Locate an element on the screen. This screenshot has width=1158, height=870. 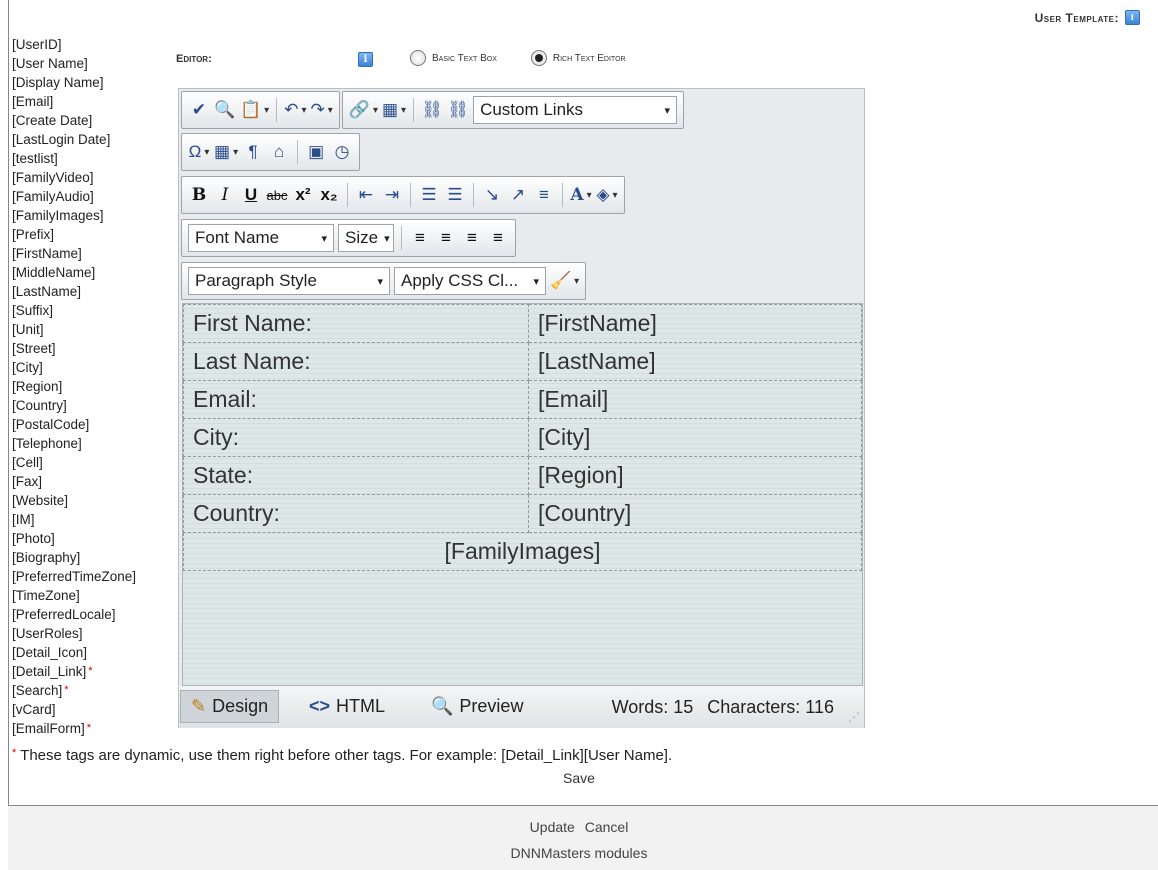
token-item: [Create Date] is located at coordinates (92, 120).